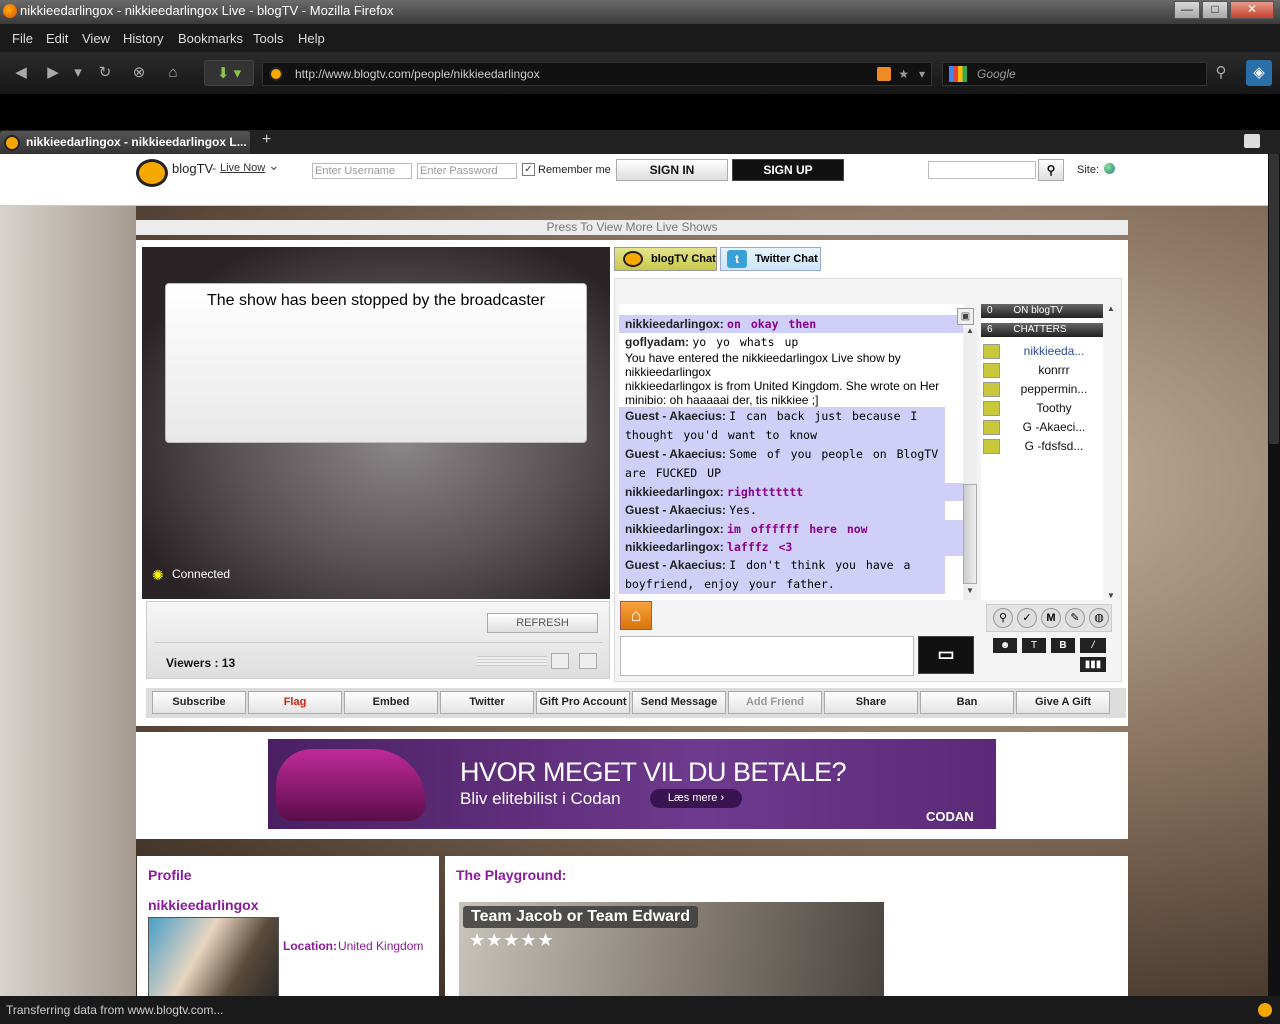 The height and width of the screenshot is (1024, 1280). I want to click on chat-message-input, so click(767, 656).